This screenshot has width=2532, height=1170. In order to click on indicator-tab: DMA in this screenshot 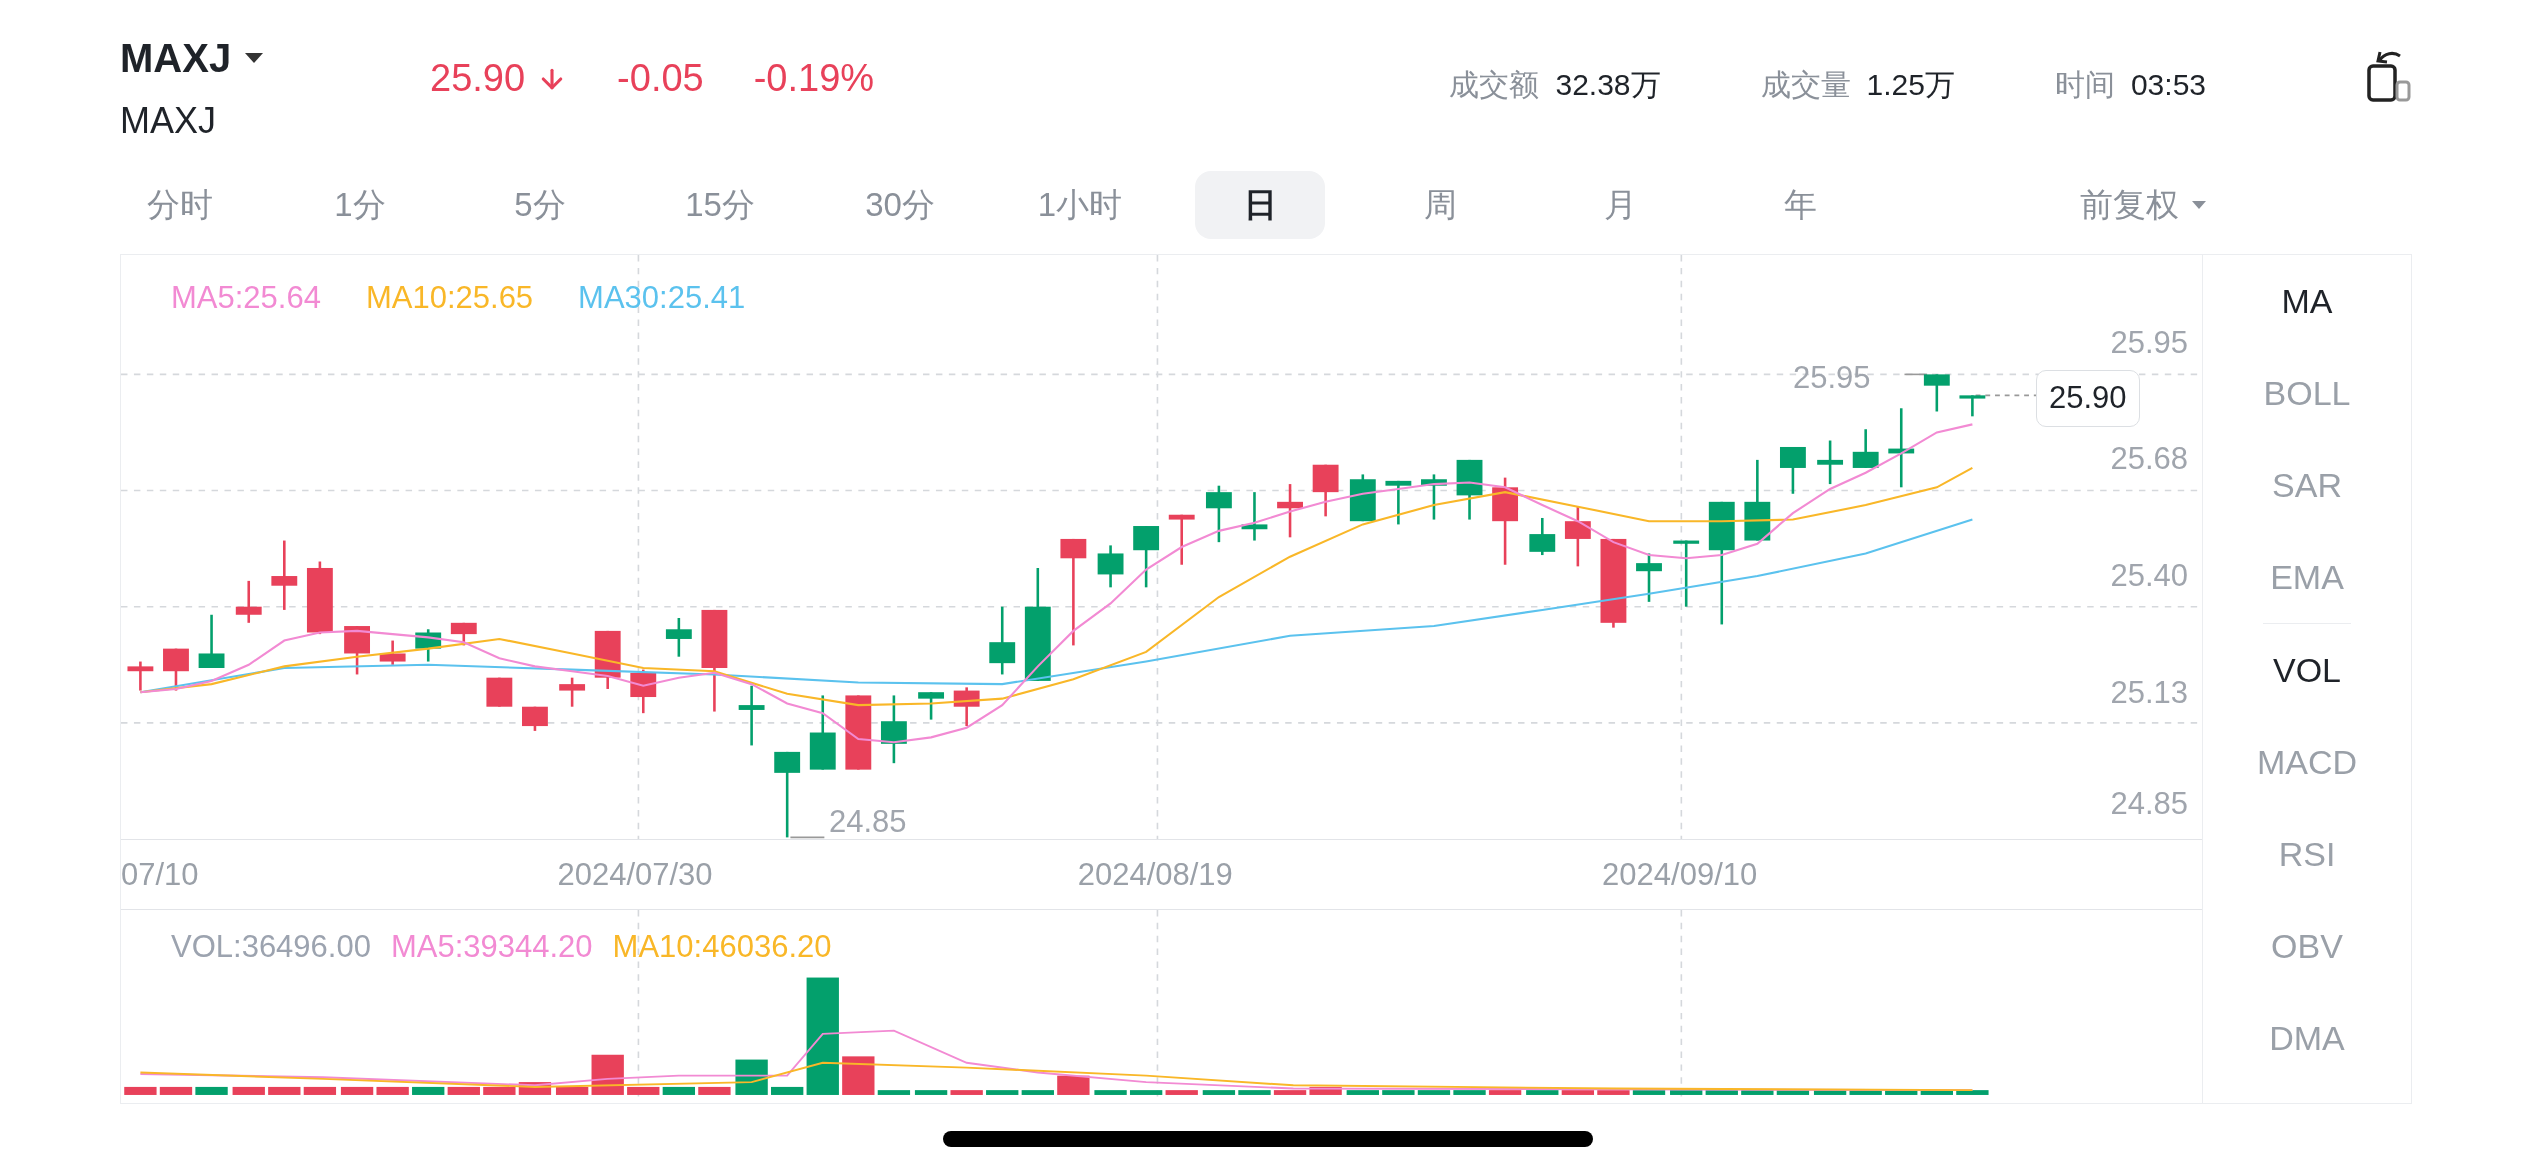, I will do `click(2307, 1038)`.